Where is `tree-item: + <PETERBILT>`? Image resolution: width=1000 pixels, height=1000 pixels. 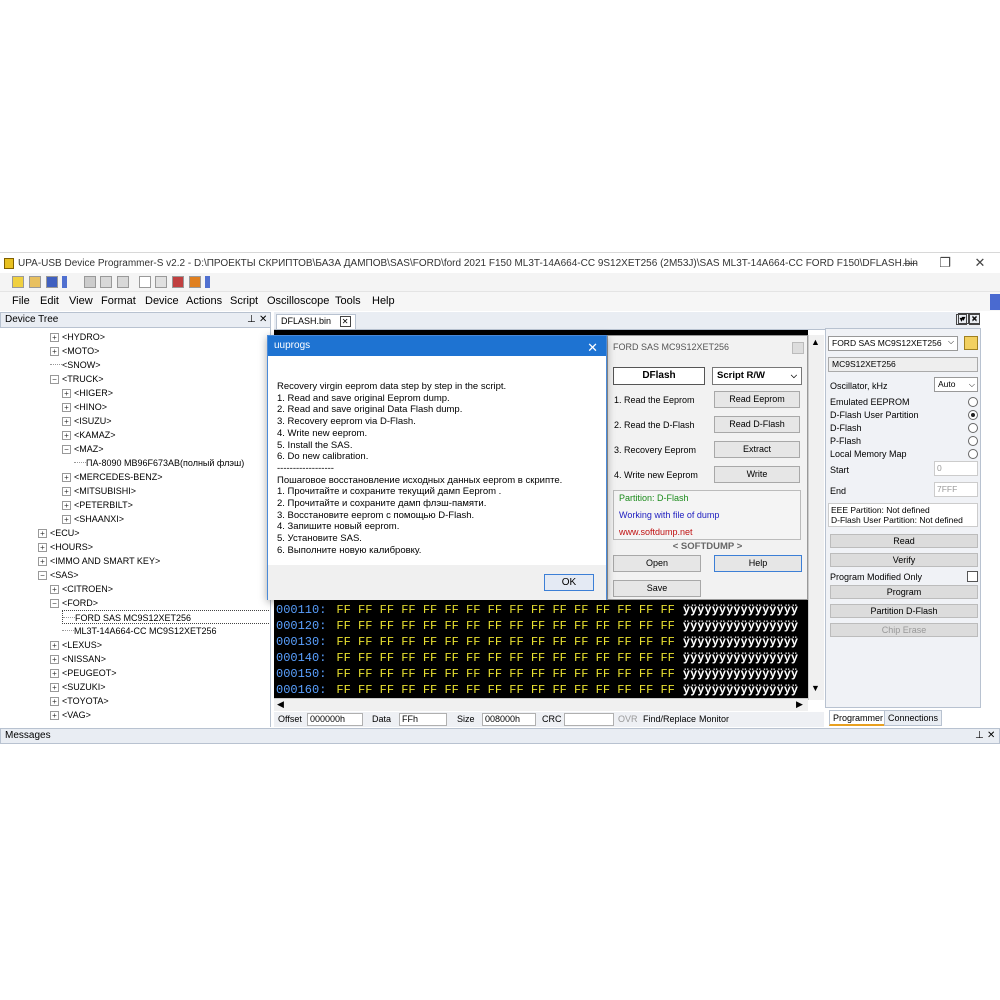 tree-item: + <PETERBILT> is located at coordinates (97, 505).